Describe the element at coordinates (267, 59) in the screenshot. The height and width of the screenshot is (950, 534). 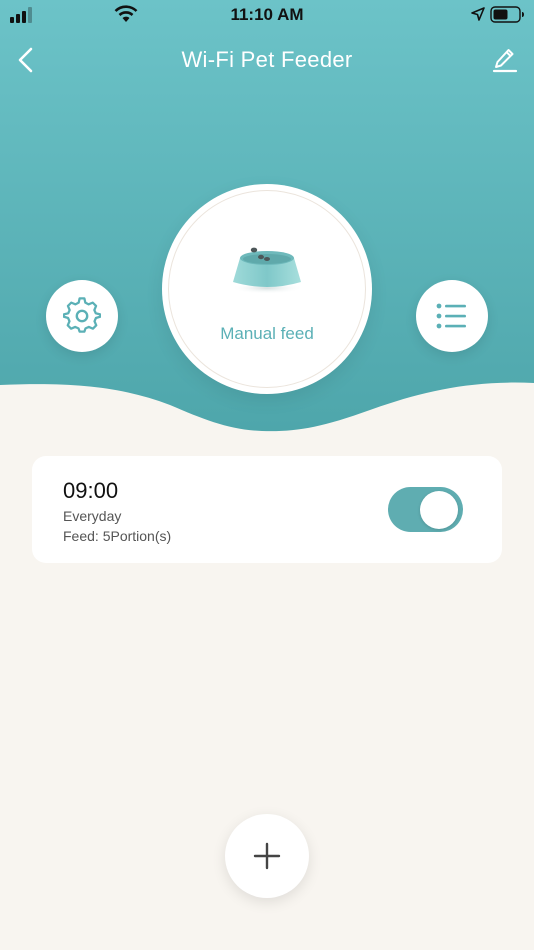
I see `page-title: Wi-Fi Pet Feeder` at that location.